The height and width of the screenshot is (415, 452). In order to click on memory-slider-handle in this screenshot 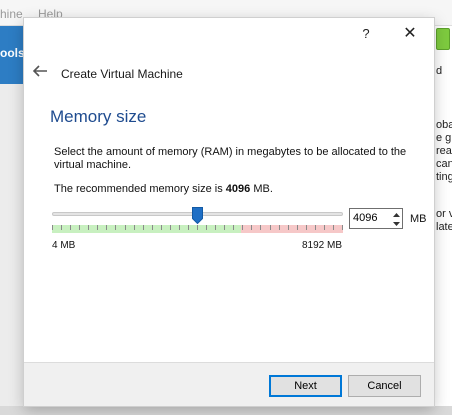, I will do `click(197, 215)`.